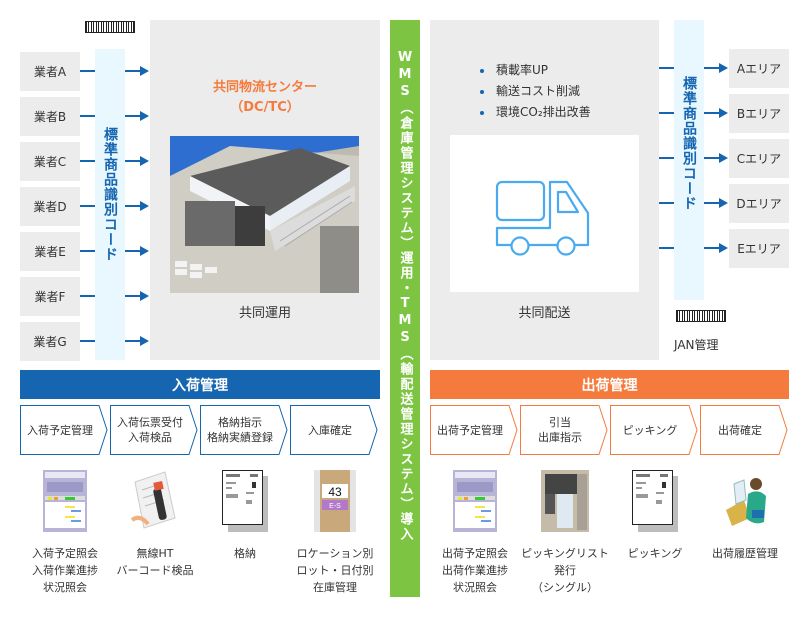  I want to click on benefit-text: 環境CO₂排出改善, so click(543, 112).